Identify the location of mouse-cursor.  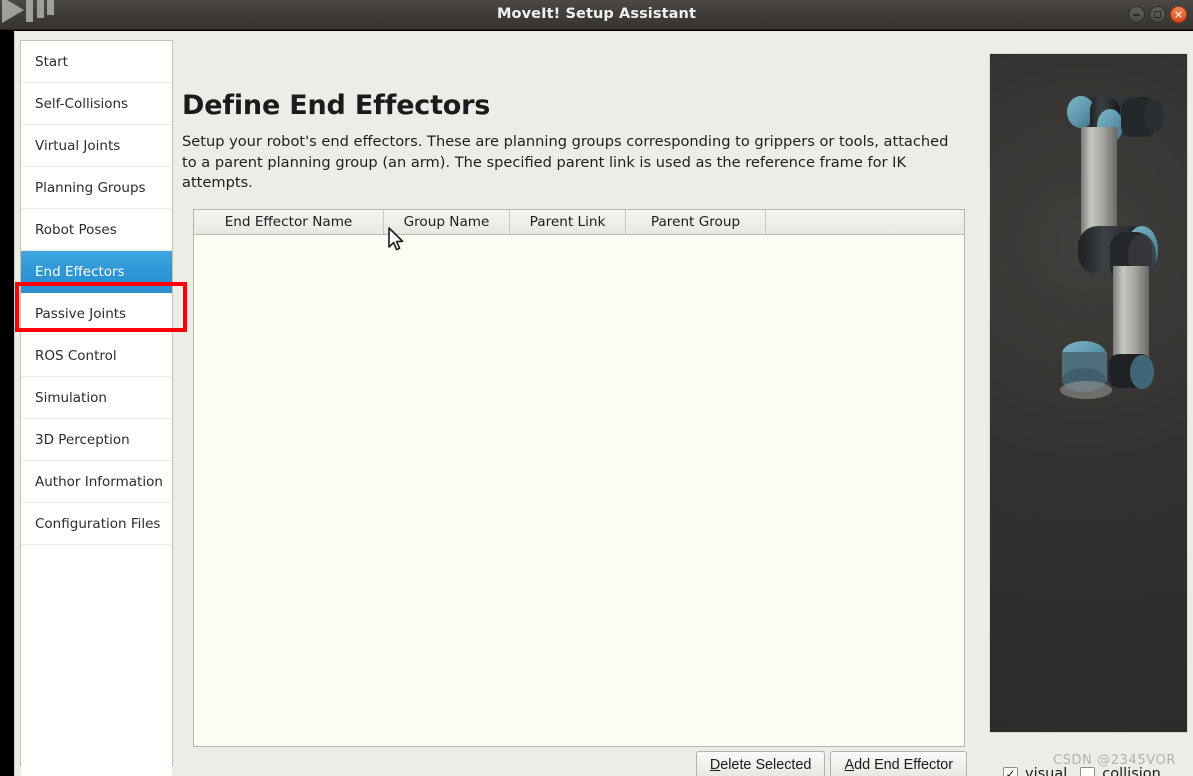
(396, 239).